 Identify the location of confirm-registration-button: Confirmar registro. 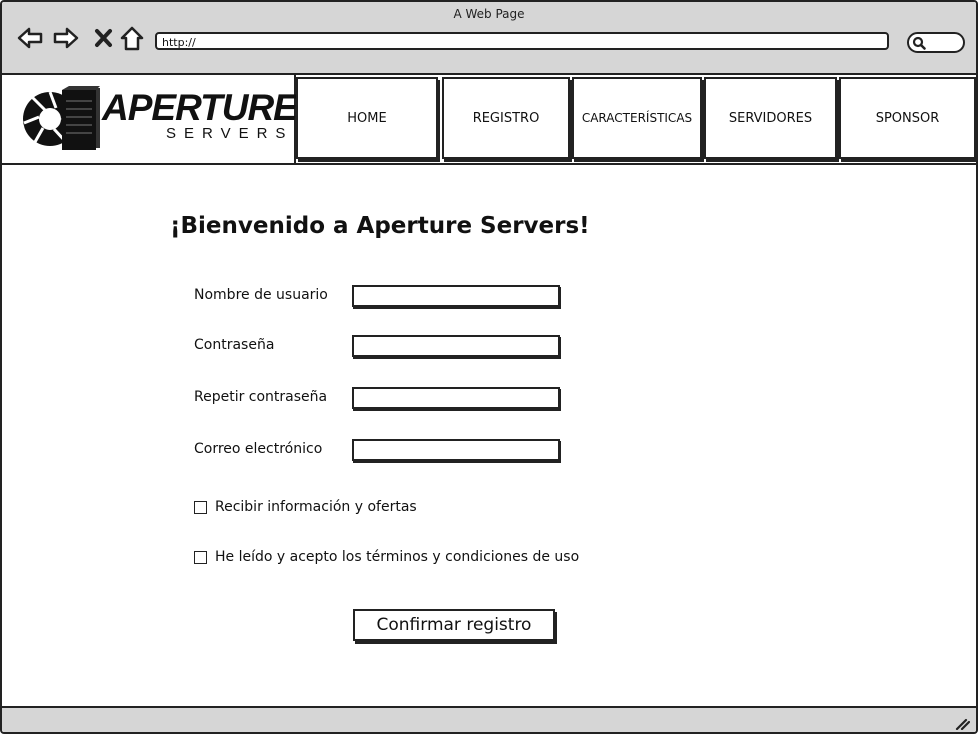
(454, 625).